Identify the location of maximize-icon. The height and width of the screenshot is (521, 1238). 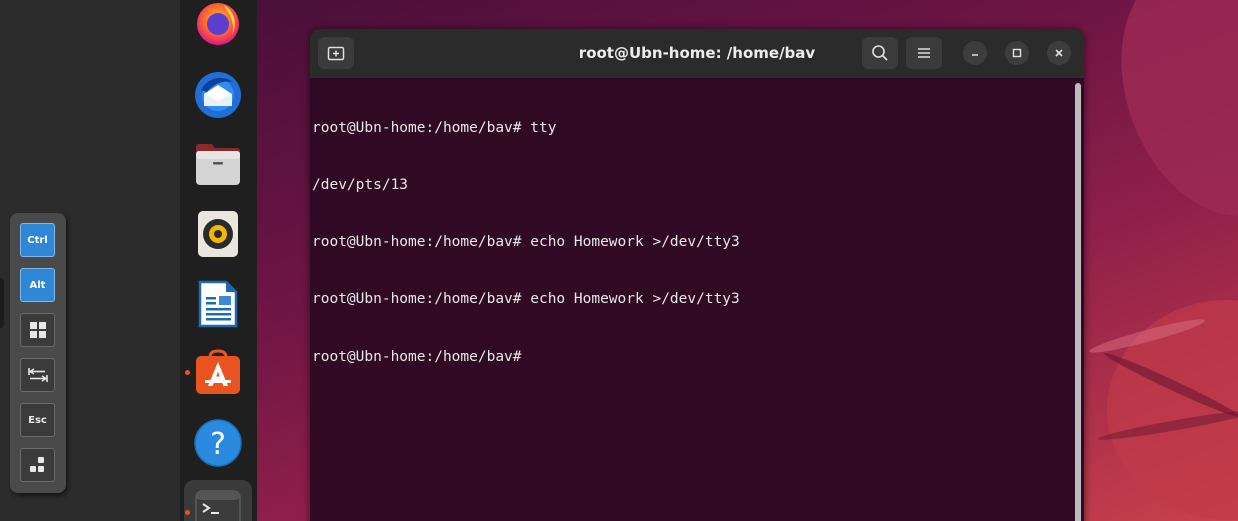
(1017, 53).